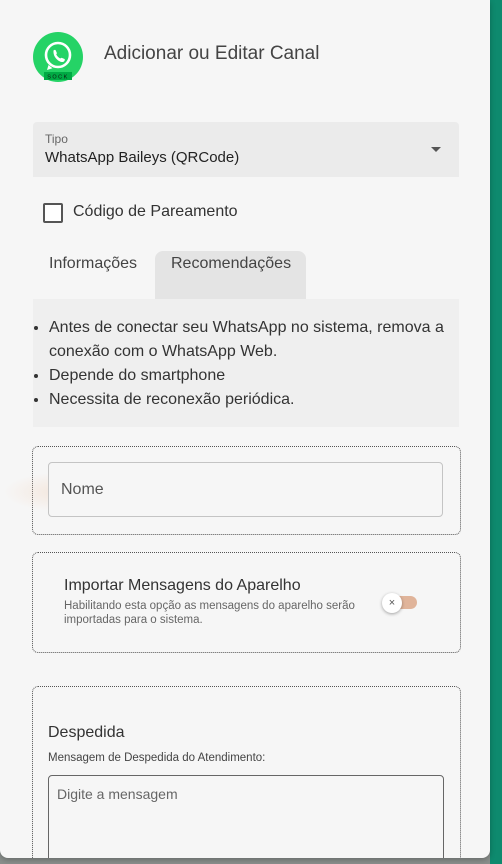 The image size is (502, 864). What do you see at coordinates (231, 263) in the screenshot?
I see `tab-recomendacoes-label: Recomendações` at bounding box center [231, 263].